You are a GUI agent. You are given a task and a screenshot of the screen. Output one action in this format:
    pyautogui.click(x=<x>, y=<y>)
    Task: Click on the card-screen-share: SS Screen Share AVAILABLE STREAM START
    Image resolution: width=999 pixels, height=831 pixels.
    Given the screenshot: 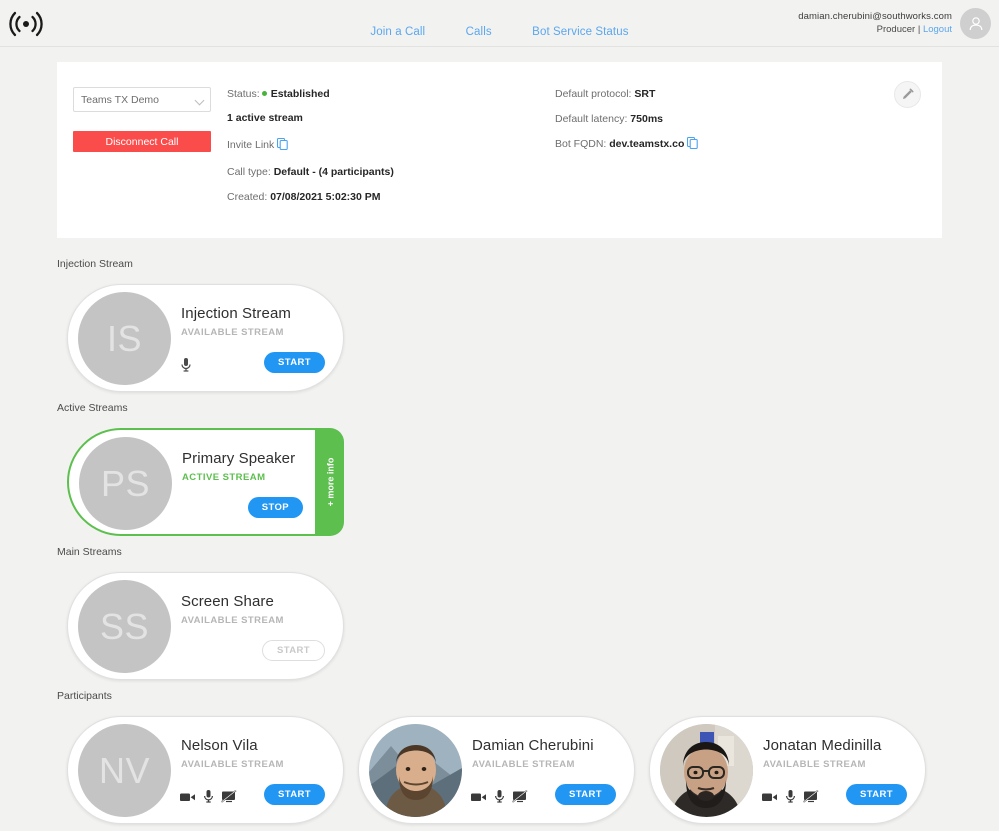 What is the action you would take?
    pyautogui.click(x=205, y=626)
    